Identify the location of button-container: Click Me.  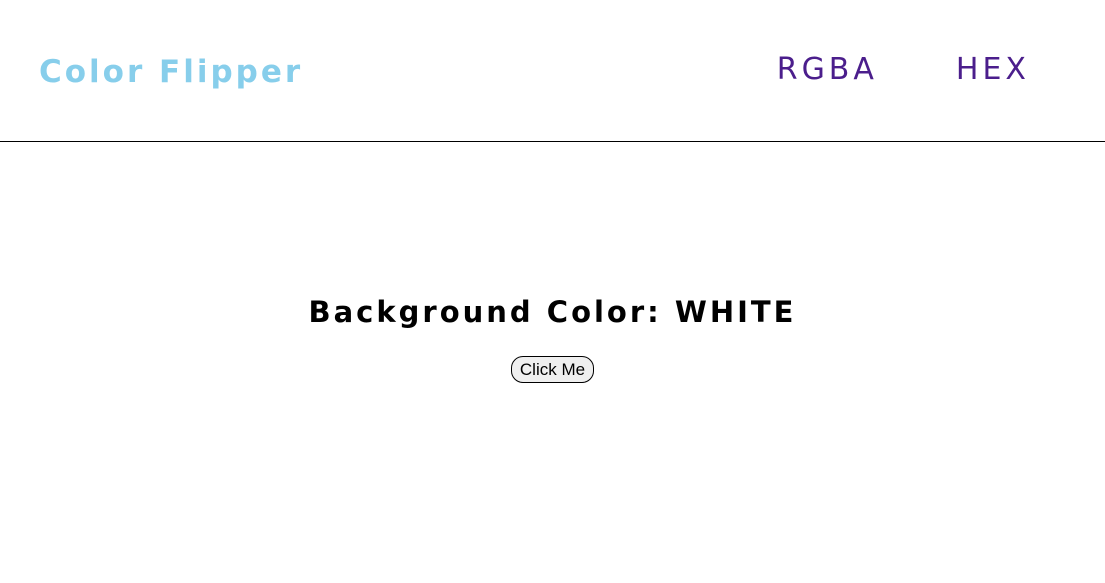
(552, 369).